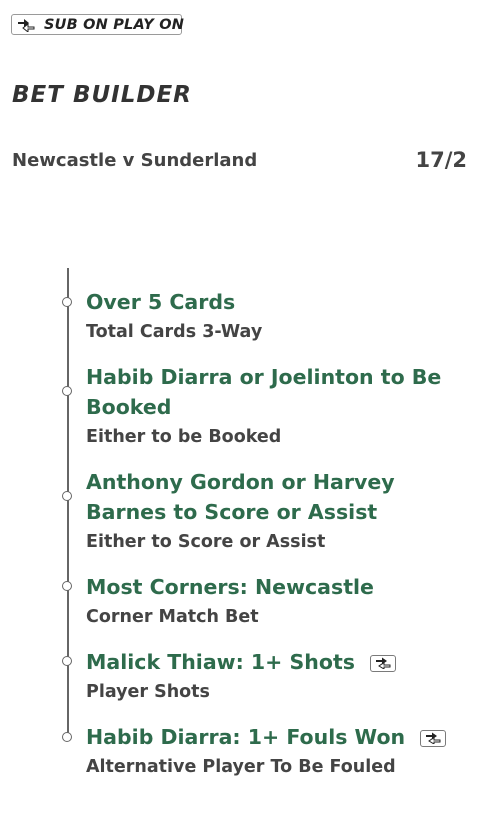 This screenshot has height=824, width=500. I want to click on selection-market: Alternative Player To Be Fouled, so click(241, 767).